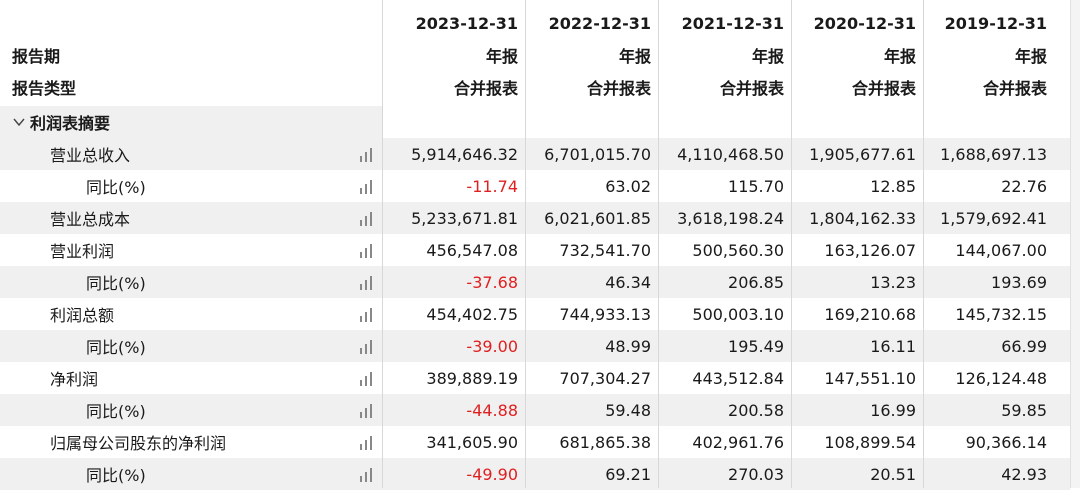  I want to click on type-value: 合并报表, so click(618, 88).